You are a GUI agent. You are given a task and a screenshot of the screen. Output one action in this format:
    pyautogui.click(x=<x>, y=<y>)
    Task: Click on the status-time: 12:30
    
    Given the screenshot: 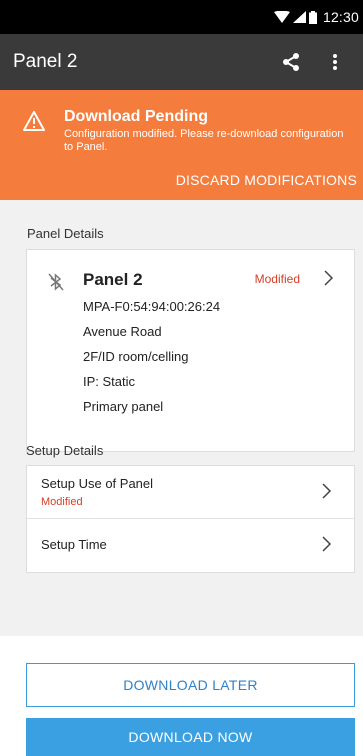 What is the action you would take?
    pyautogui.click(x=340, y=17)
    